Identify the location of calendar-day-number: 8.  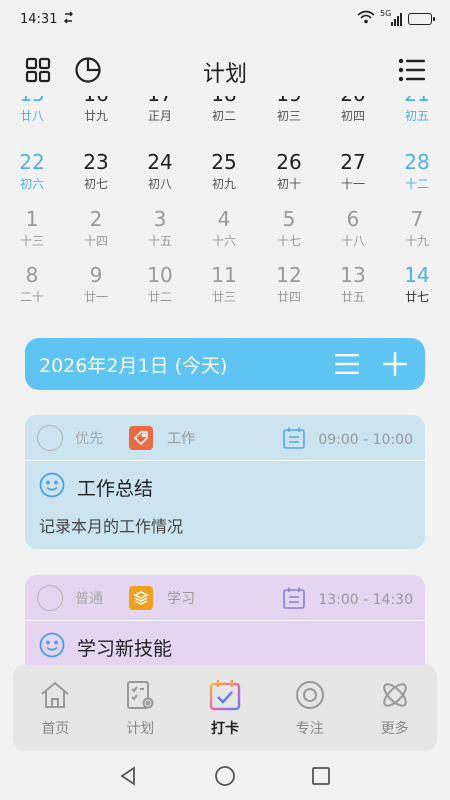
(32, 275).